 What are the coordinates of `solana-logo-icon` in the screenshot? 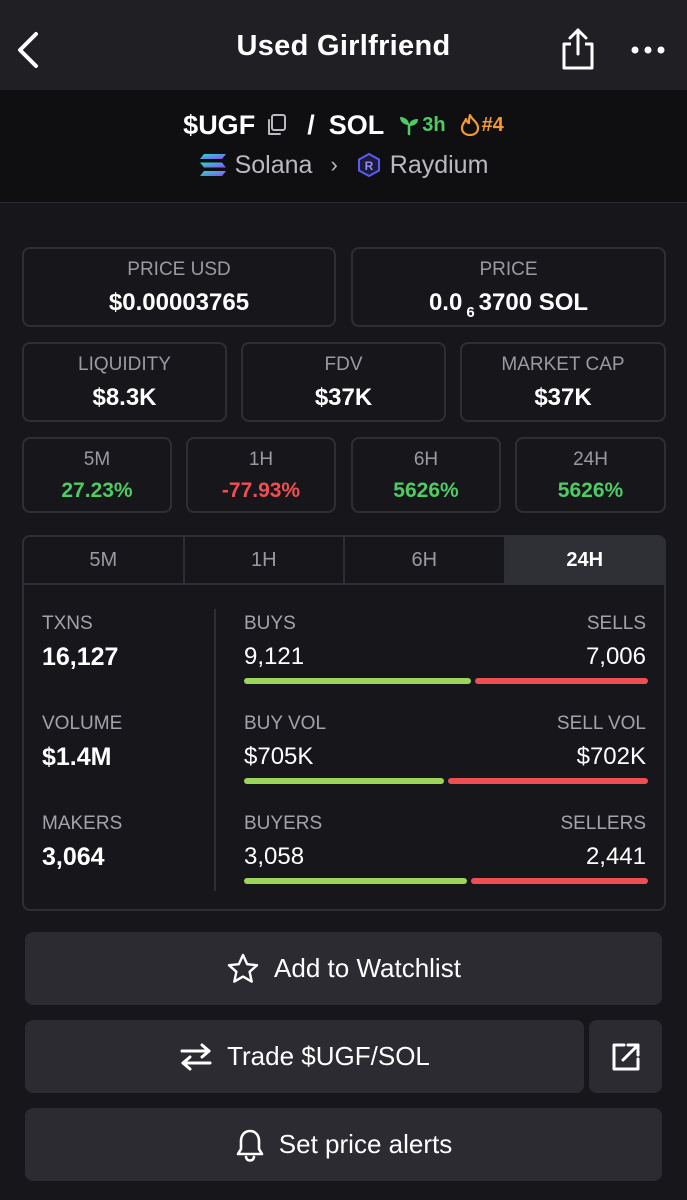 It's located at (212, 165).